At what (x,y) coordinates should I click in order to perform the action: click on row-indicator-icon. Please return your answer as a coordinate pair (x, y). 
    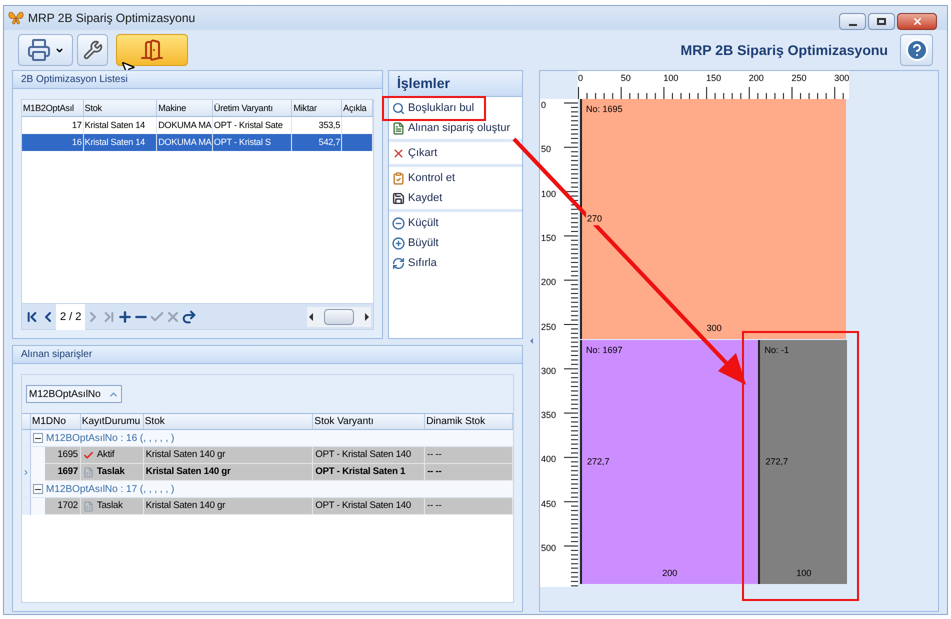
    Looking at the image, I should click on (26, 472).